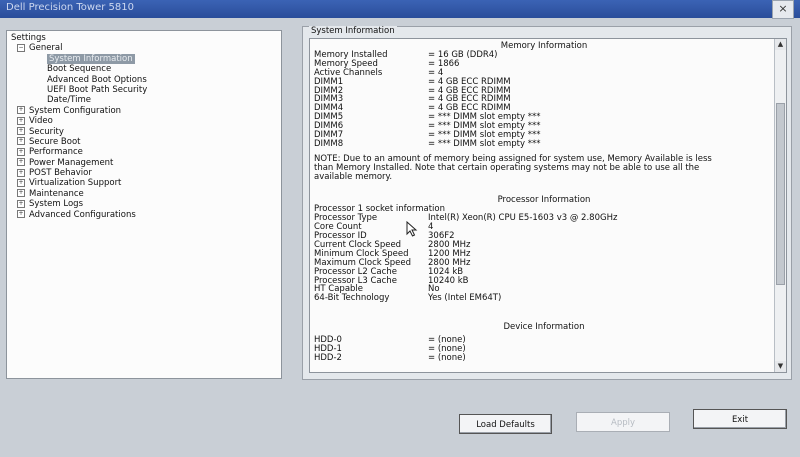  I want to click on sidebar-item-system-configuration: + System Configuration, so click(79, 111).